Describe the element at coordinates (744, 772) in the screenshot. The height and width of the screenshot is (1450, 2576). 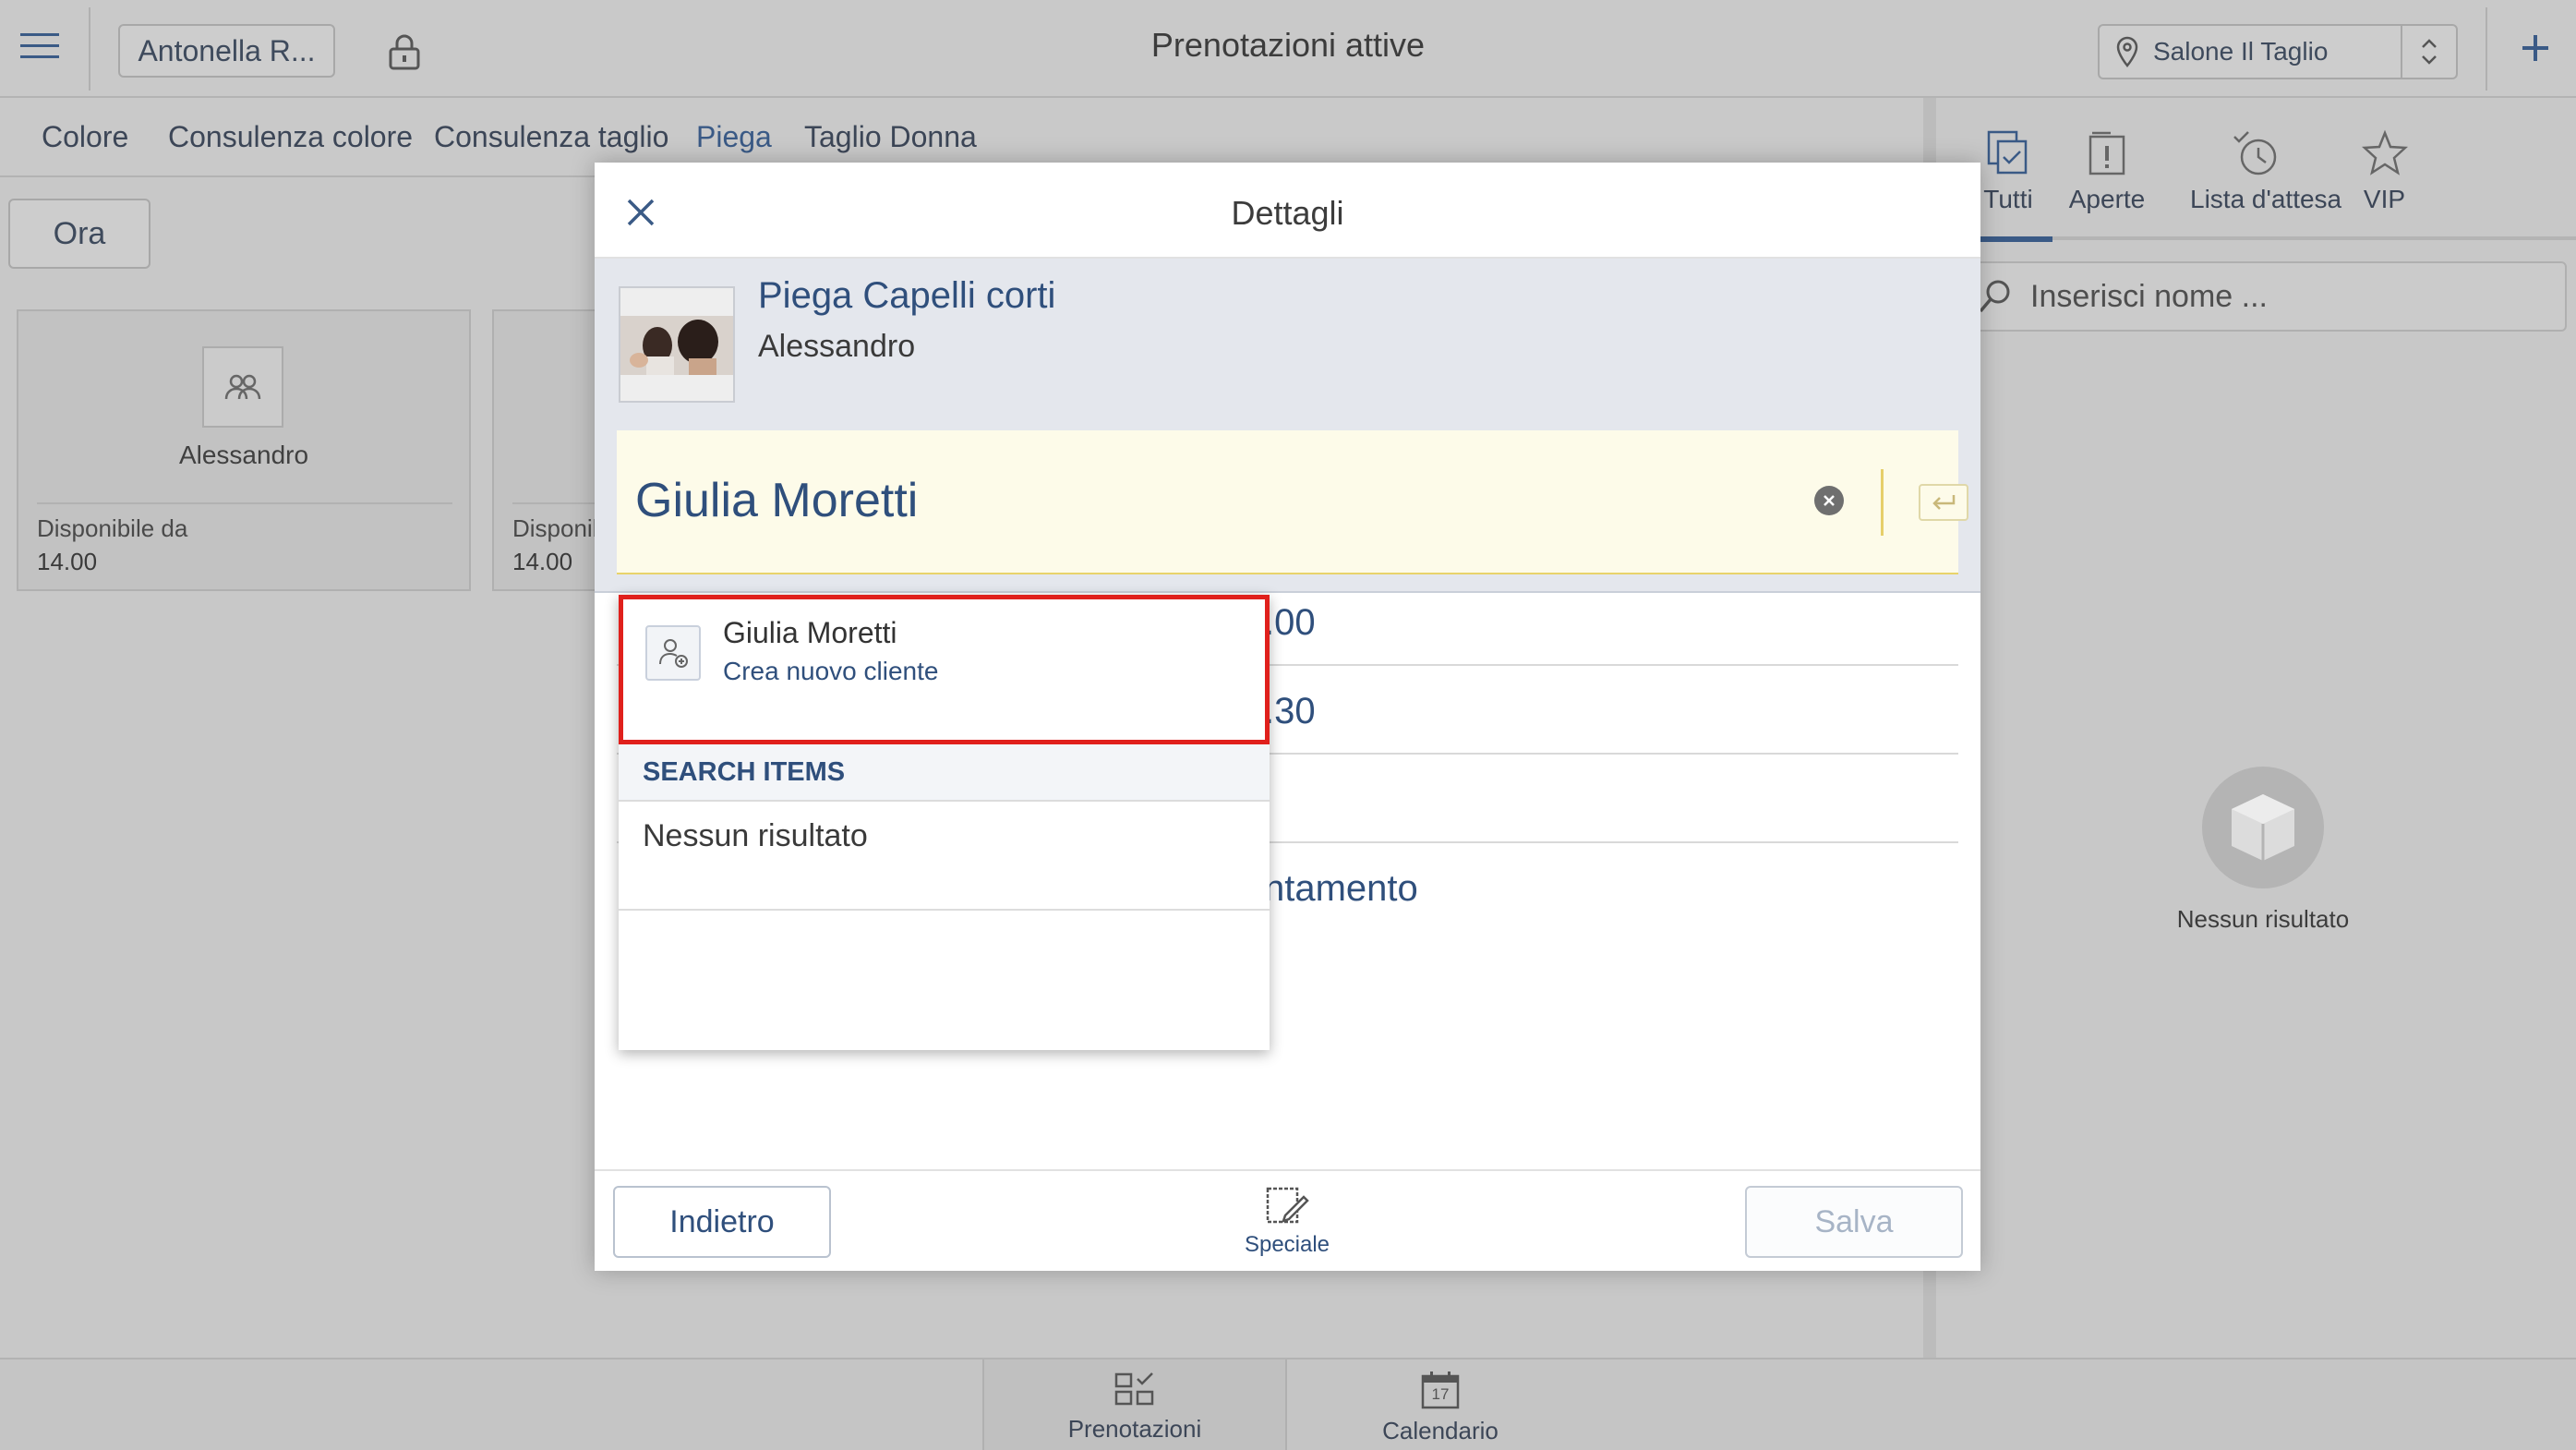
I see `section-label: SEARCH ITEMS` at that location.